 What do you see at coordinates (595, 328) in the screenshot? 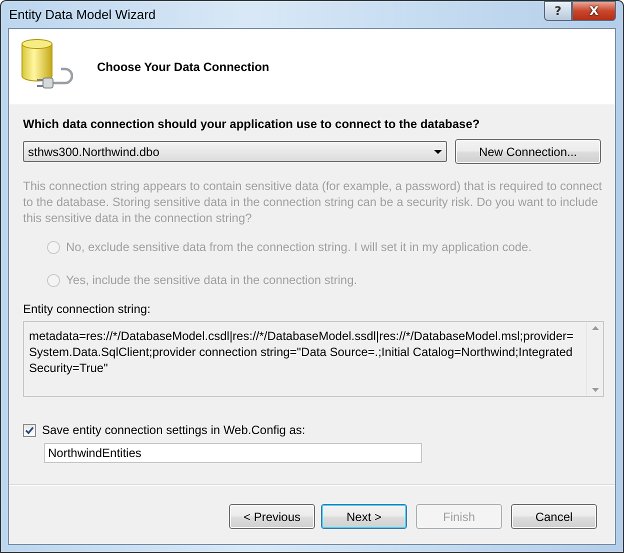
I see `scroll-up-icon` at bounding box center [595, 328].